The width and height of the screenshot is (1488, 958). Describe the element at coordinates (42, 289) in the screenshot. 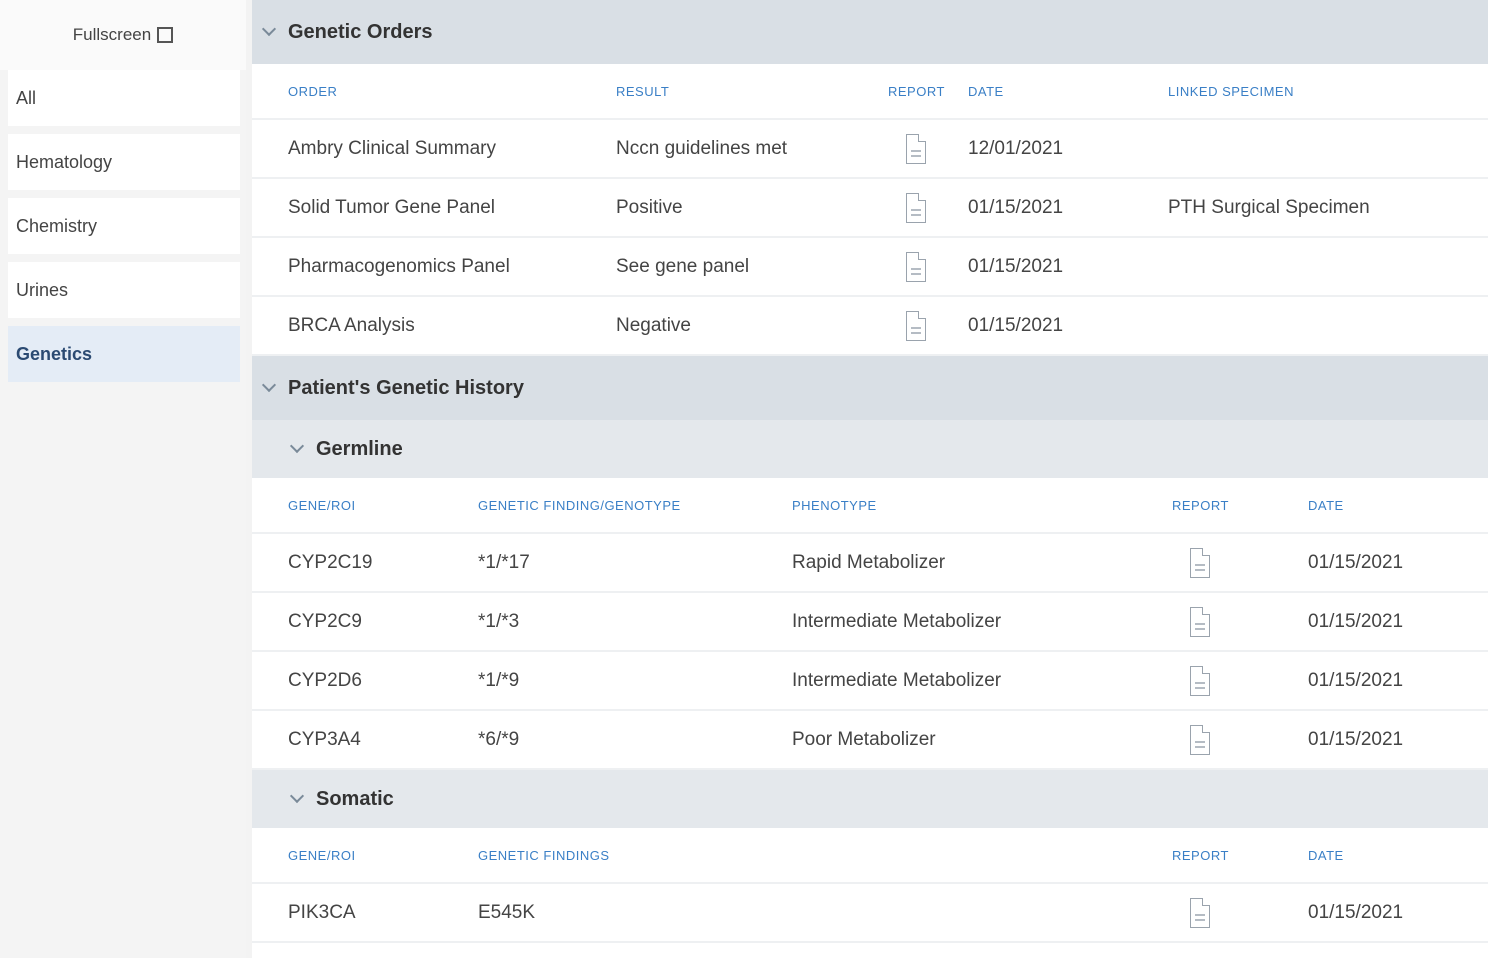

I see `sidebar-item-label: Urines` at that location.